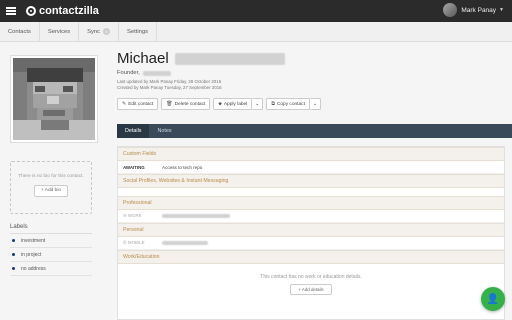  What do you see at coordinates (51, 176) in the screenshot?
I see `bio-empty-text: There is no bio for this contact.` at bounding box center [51, 176].